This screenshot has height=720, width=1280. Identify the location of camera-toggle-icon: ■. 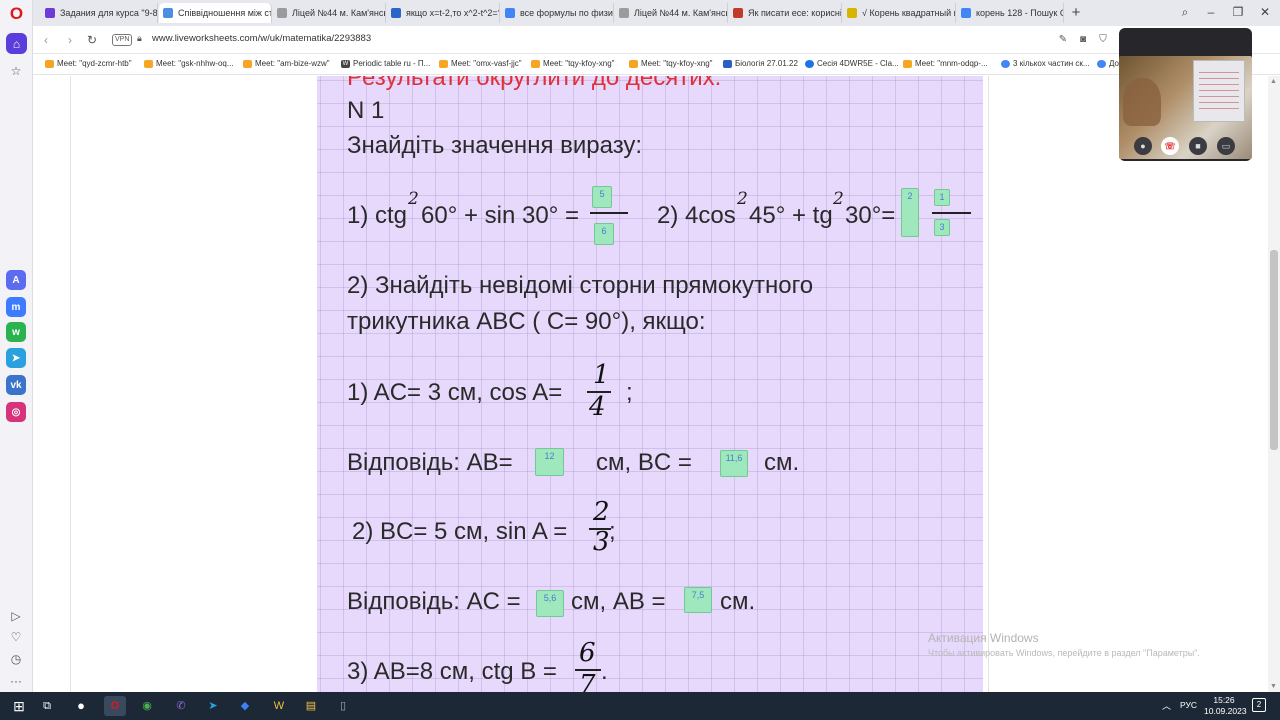
(1198, 146).